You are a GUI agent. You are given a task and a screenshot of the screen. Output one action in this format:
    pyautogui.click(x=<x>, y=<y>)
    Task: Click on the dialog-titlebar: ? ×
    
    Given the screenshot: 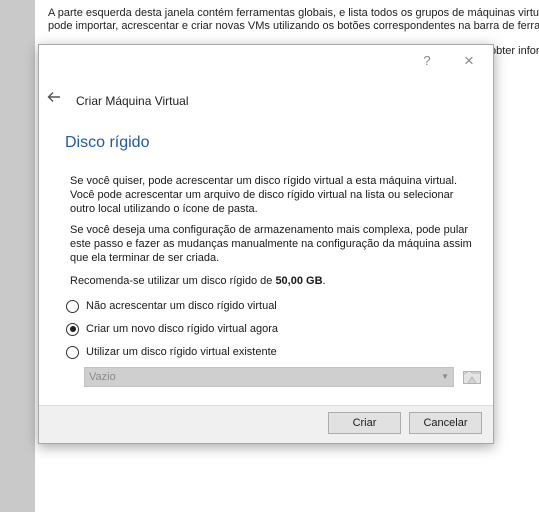 What is the action you would take?
    pyautogui.click(x=266, y=61)
    